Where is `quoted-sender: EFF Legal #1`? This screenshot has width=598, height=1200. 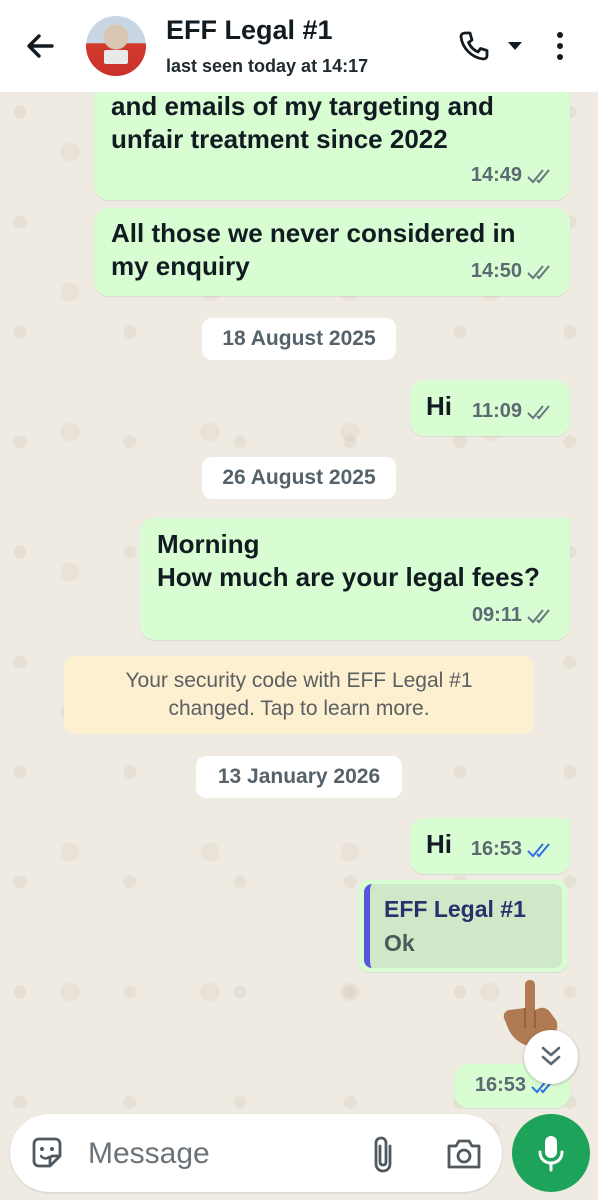
quoted-sender: EFF Legal #1 is located at coordinates (455, 909).